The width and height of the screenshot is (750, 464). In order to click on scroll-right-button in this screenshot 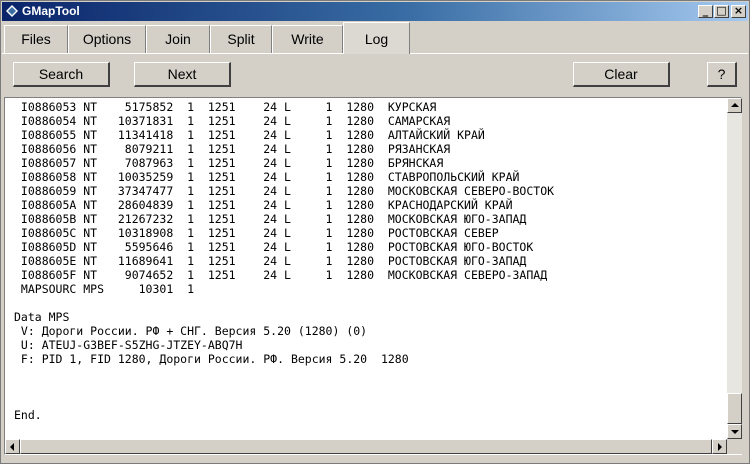, I will do `click(719, 446)`.